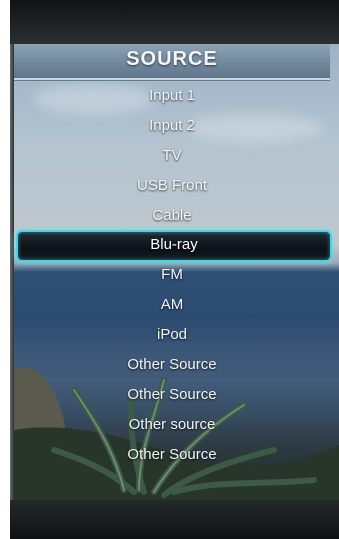 The height and width of the screenshot is (539, 339). What do you see at coordinates (172, 335) in the screenshot?
I see `source-item-ipod: iPod` at bounding box center [172, 335].